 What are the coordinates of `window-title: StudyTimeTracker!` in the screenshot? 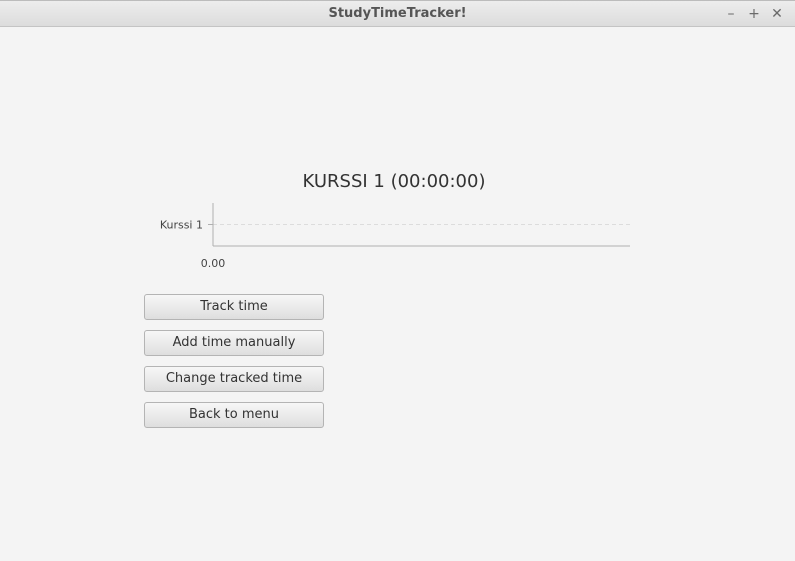 It's located at (397, 13).